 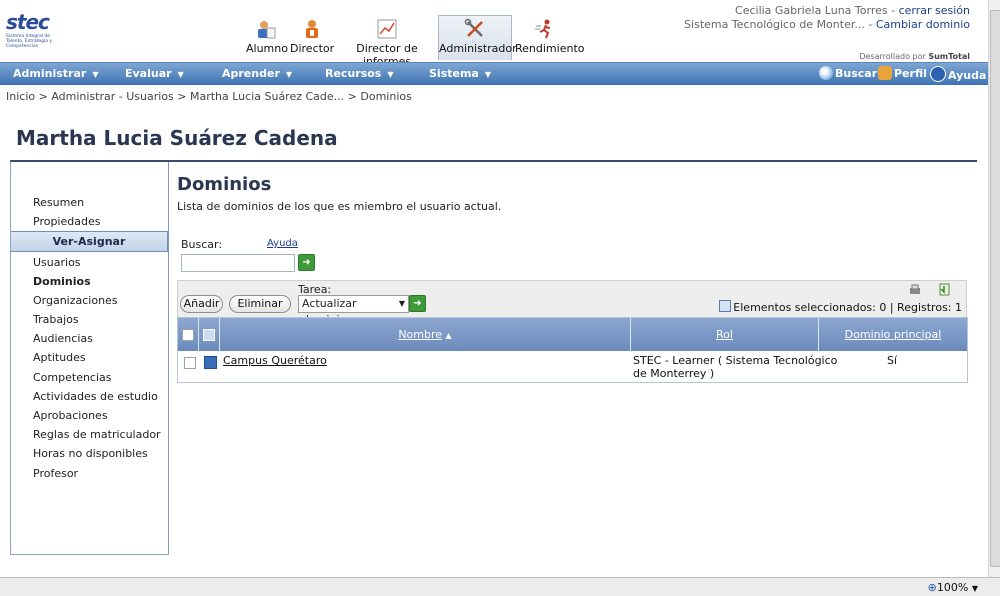 I want to click on role-label: Director, so click(x=312, y=48).